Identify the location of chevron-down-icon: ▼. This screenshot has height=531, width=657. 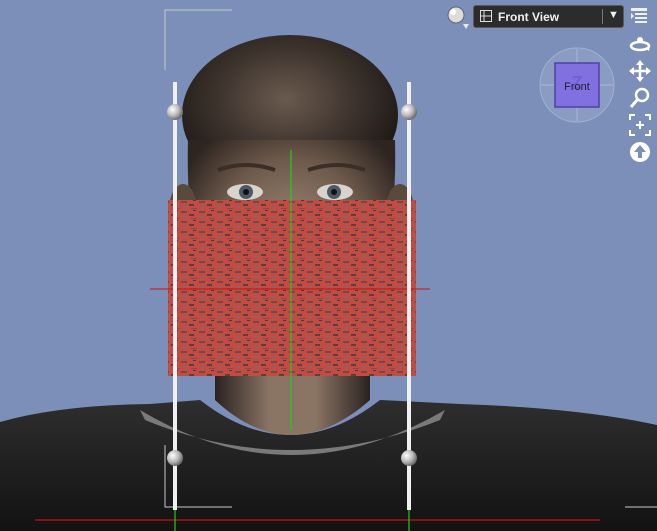
(613, 15).